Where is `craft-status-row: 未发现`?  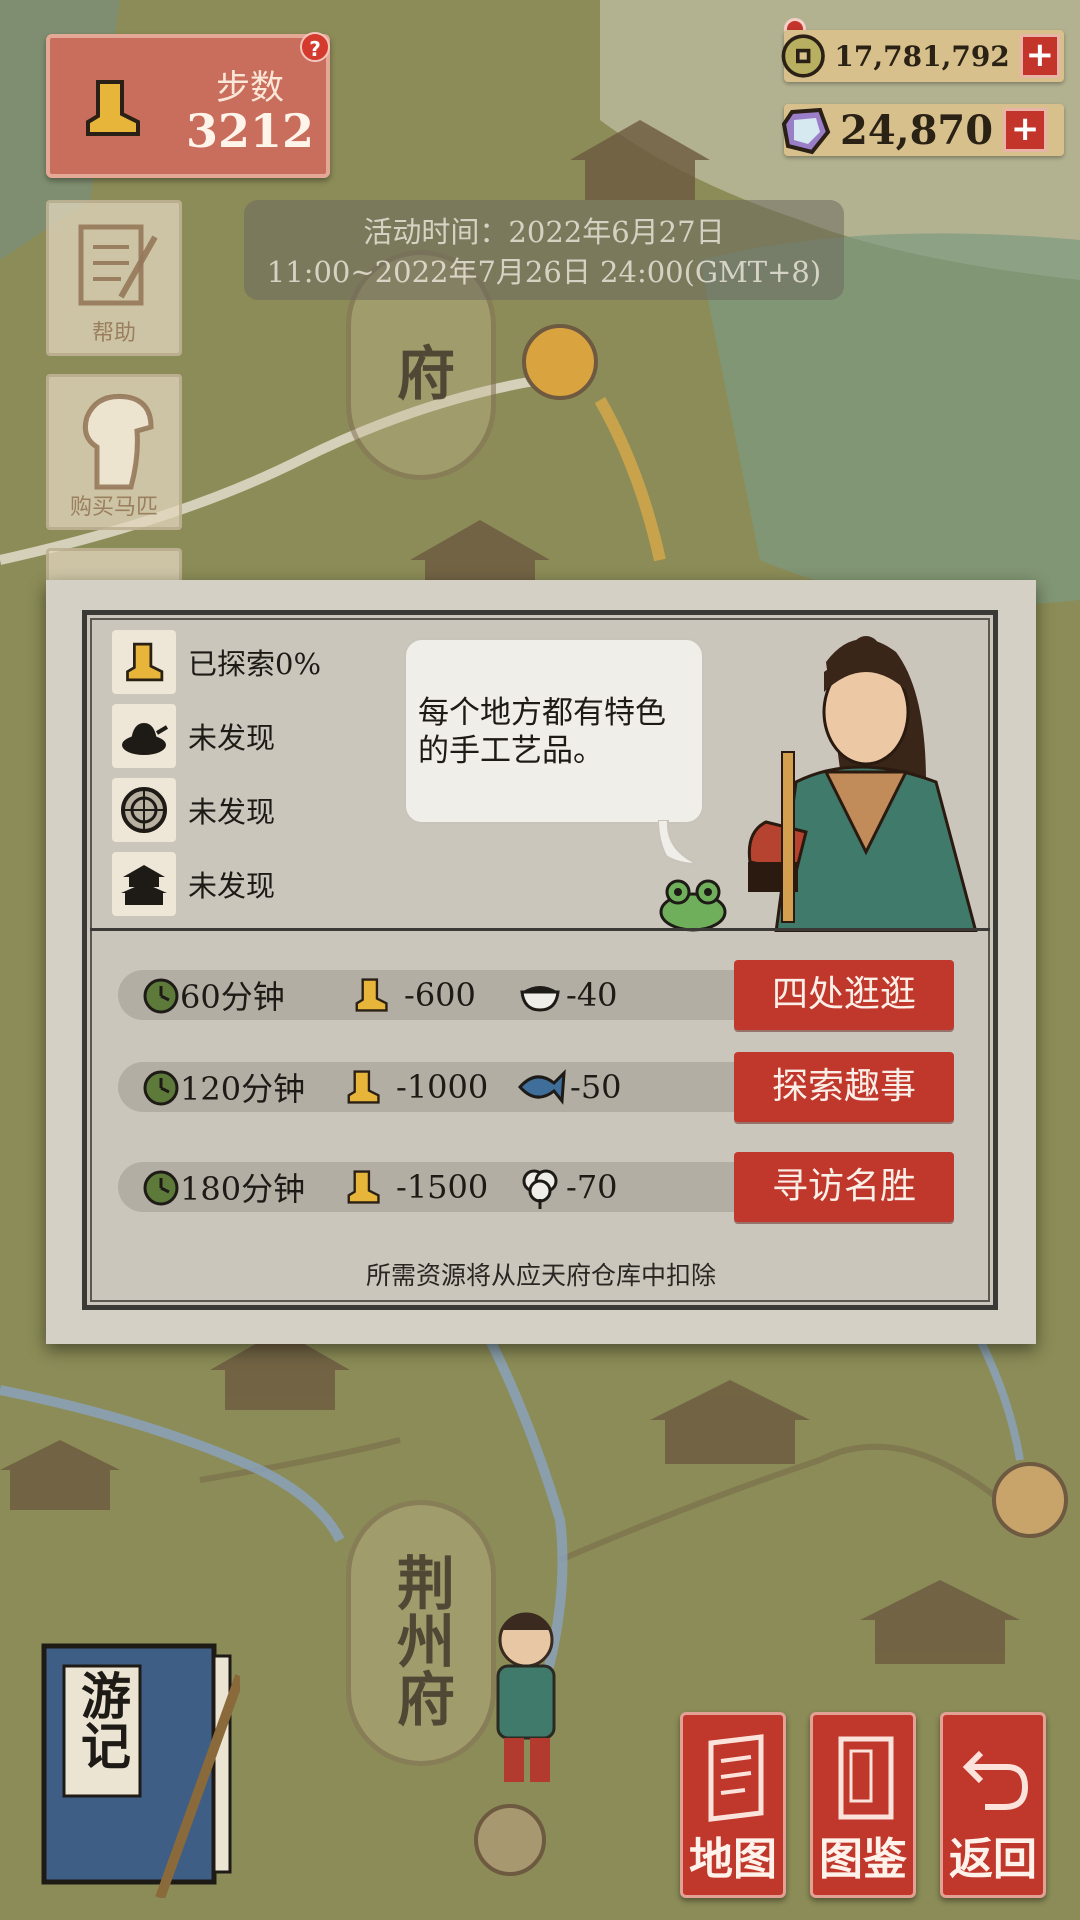
craft-status-row: 未发现 is located at coordinates (193, 736).